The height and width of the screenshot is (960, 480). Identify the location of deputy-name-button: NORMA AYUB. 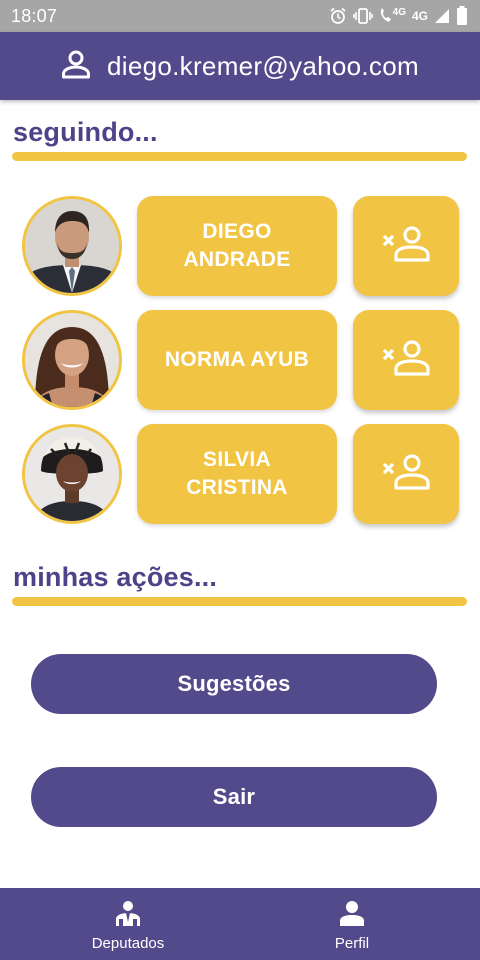
(237, 360).